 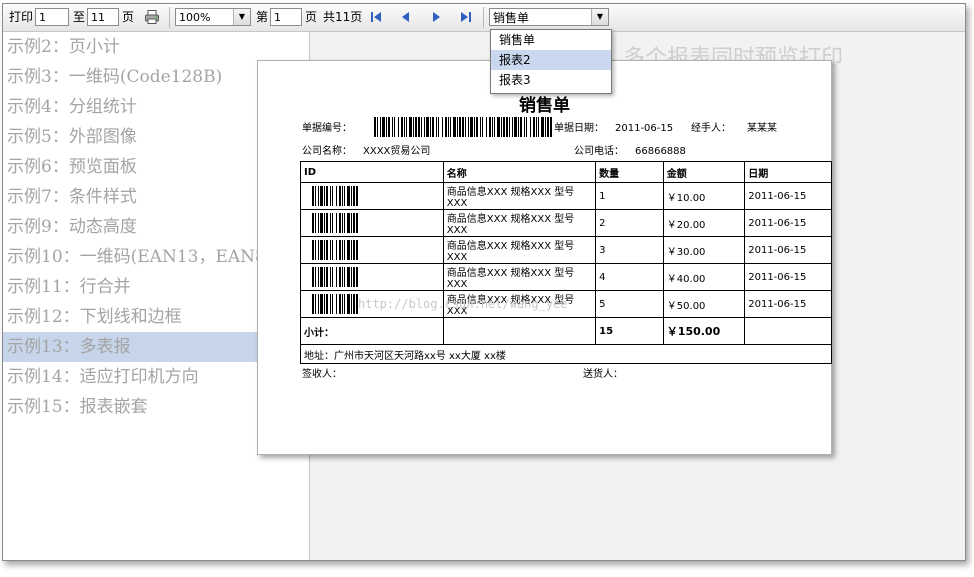 What do you see at coordinates (762, 128) in the screenshot?
I see `handler-name: 某某某` at bounding box center [762, 128].